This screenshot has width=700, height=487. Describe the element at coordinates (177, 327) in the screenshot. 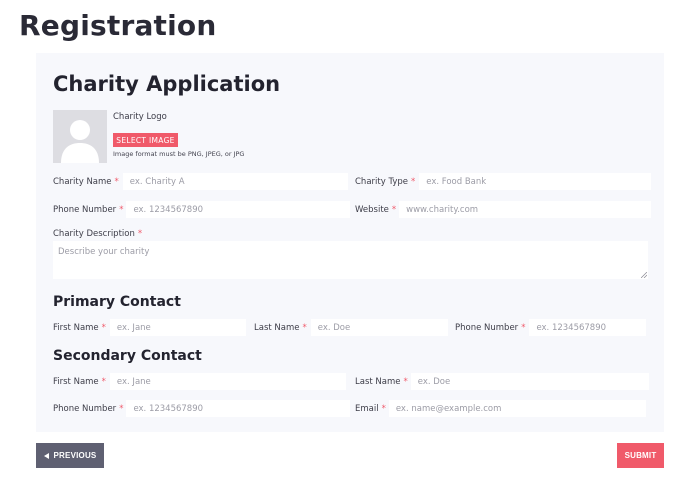

I see `primary-first-name-input: ex. Jane` at that location.